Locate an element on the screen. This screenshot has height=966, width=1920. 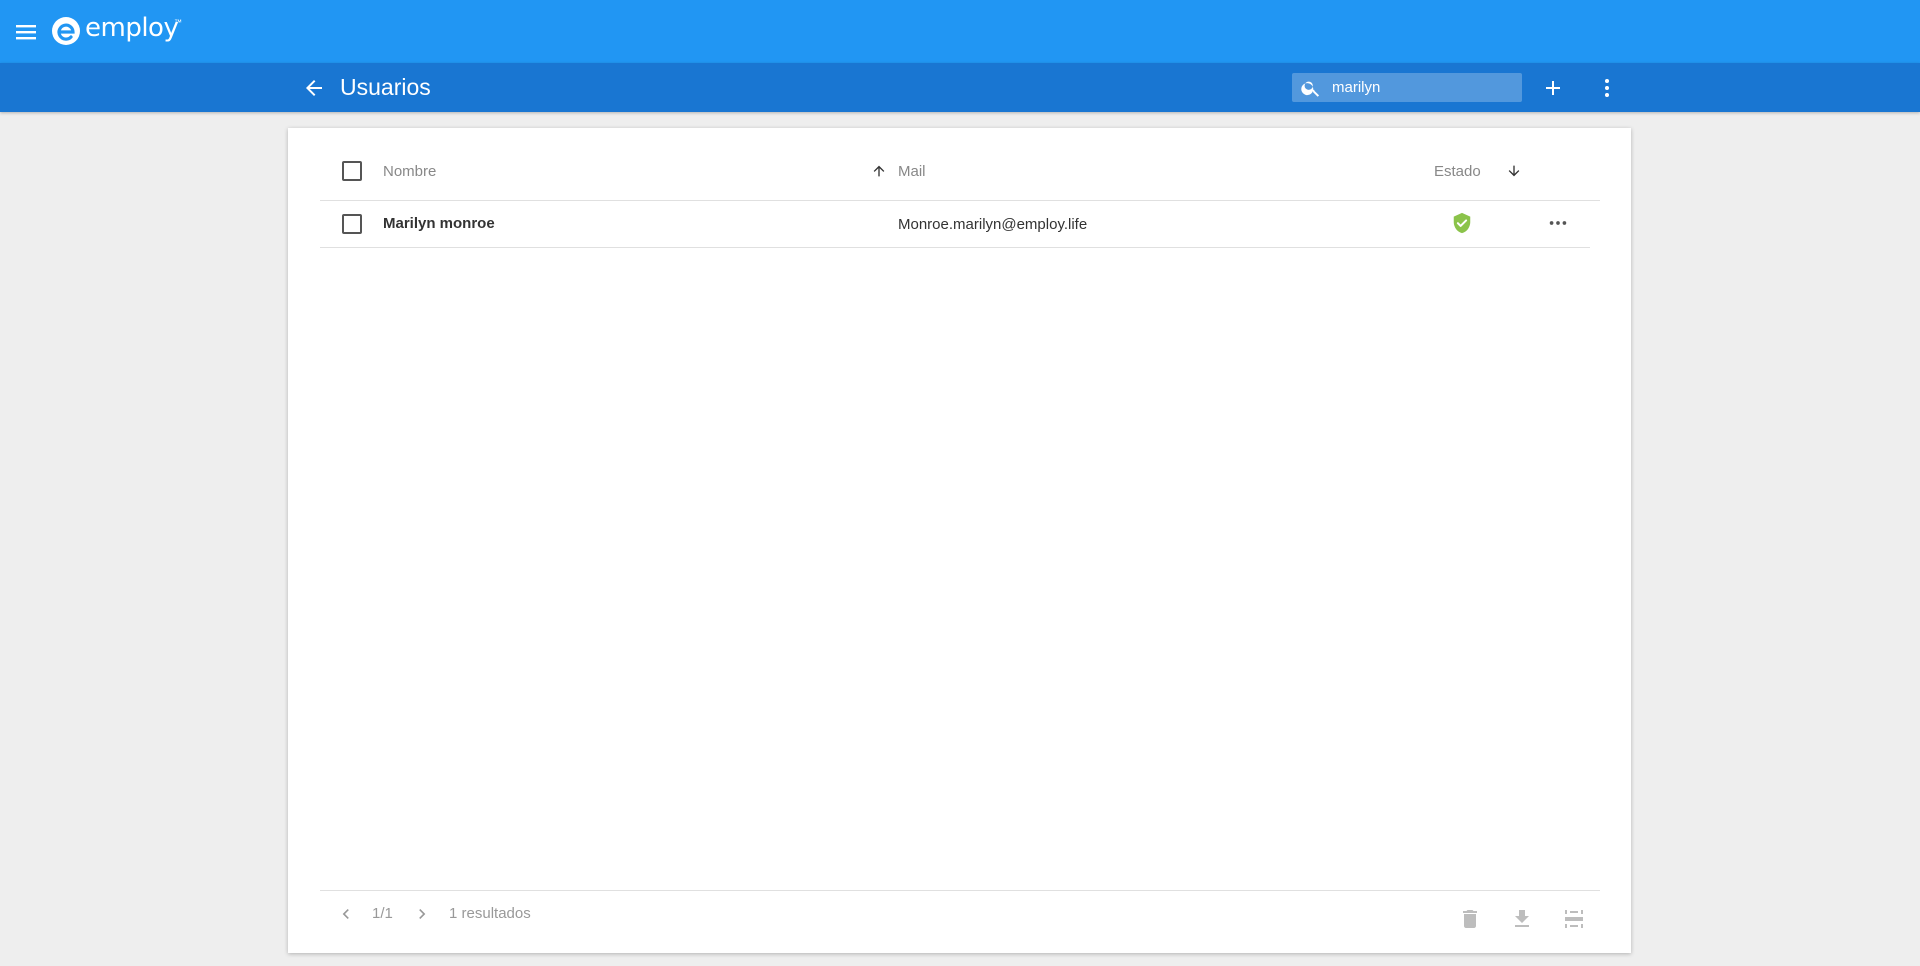
sort-up-icon is located at coordinates (879, 171).